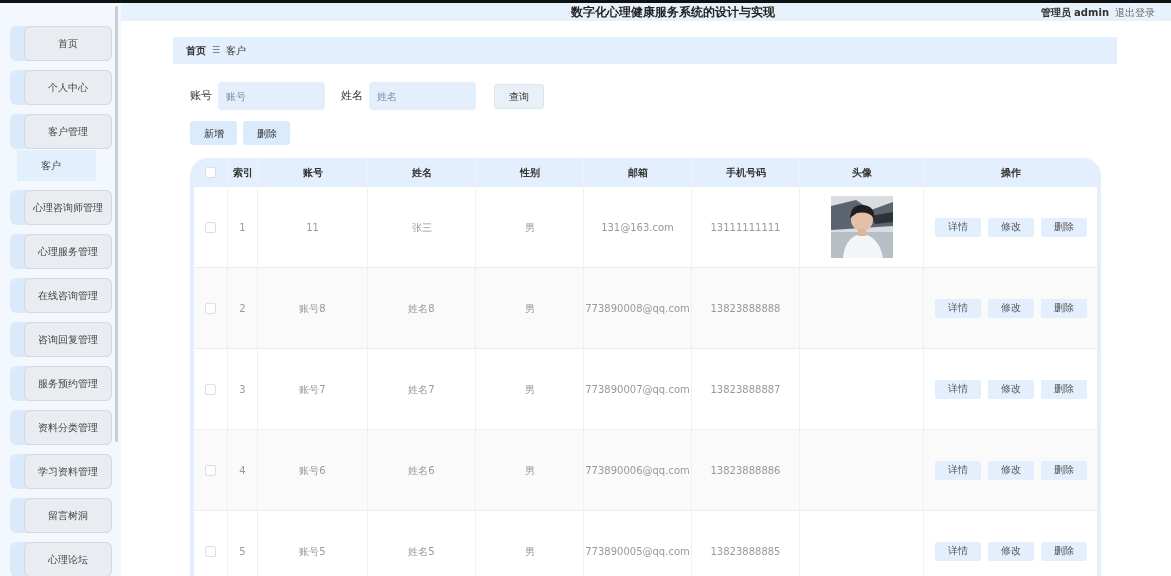 This screenshot has width=1171, height=576. What do you see at coordinates (242, 470) in the screenshot?
I see `table-cell-text: 4` at bounding box center [242, 470].